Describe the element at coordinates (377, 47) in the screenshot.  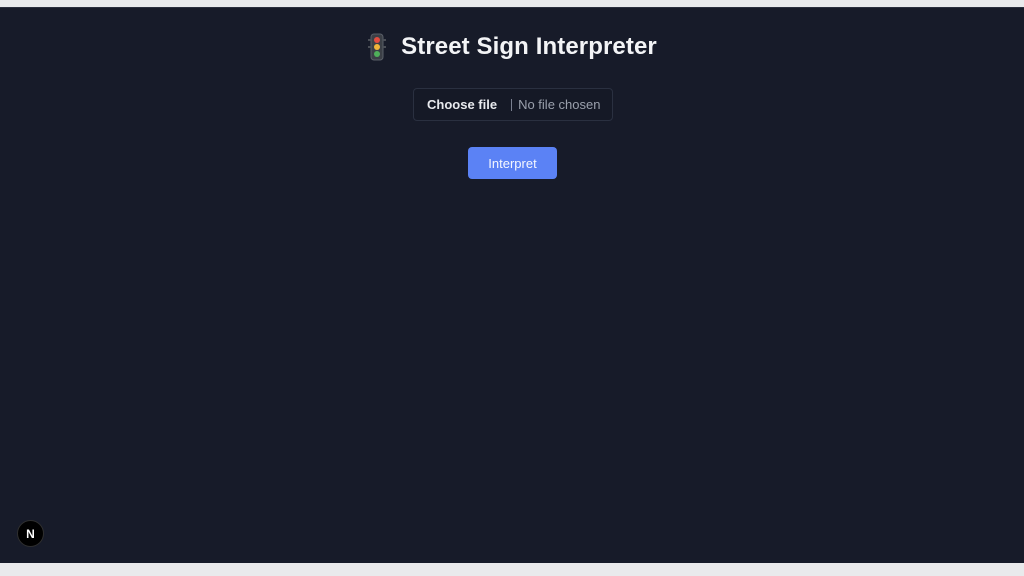
I see `traffic-light-icon` at that location.